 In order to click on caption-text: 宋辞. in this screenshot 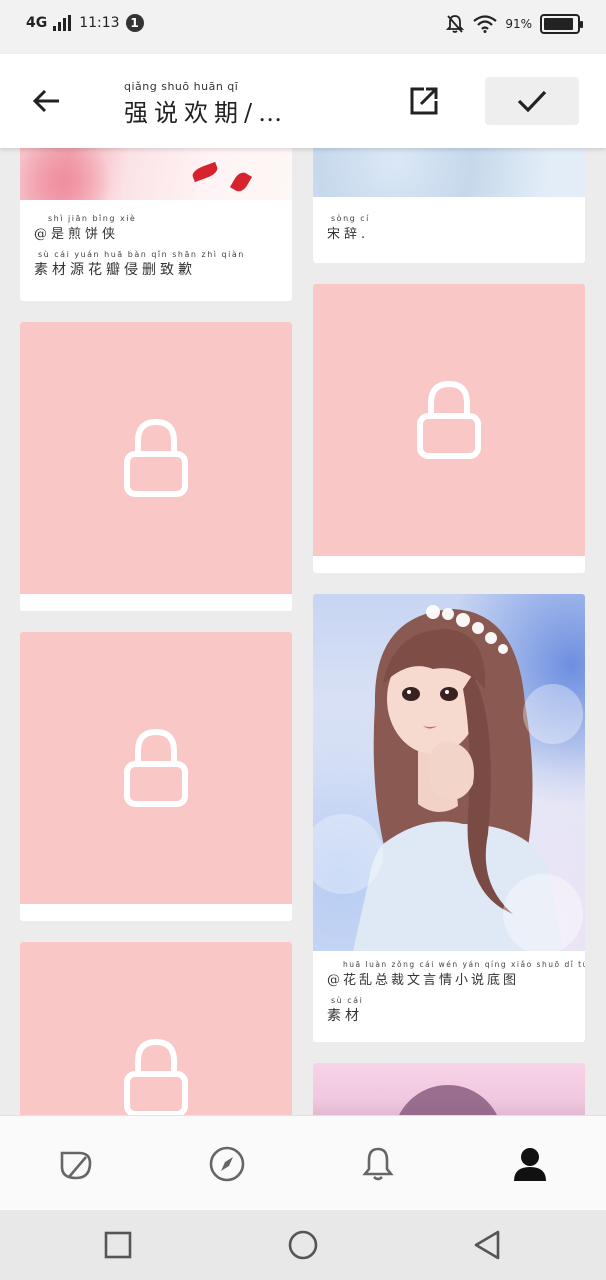, I will do `click(348, 234)`.